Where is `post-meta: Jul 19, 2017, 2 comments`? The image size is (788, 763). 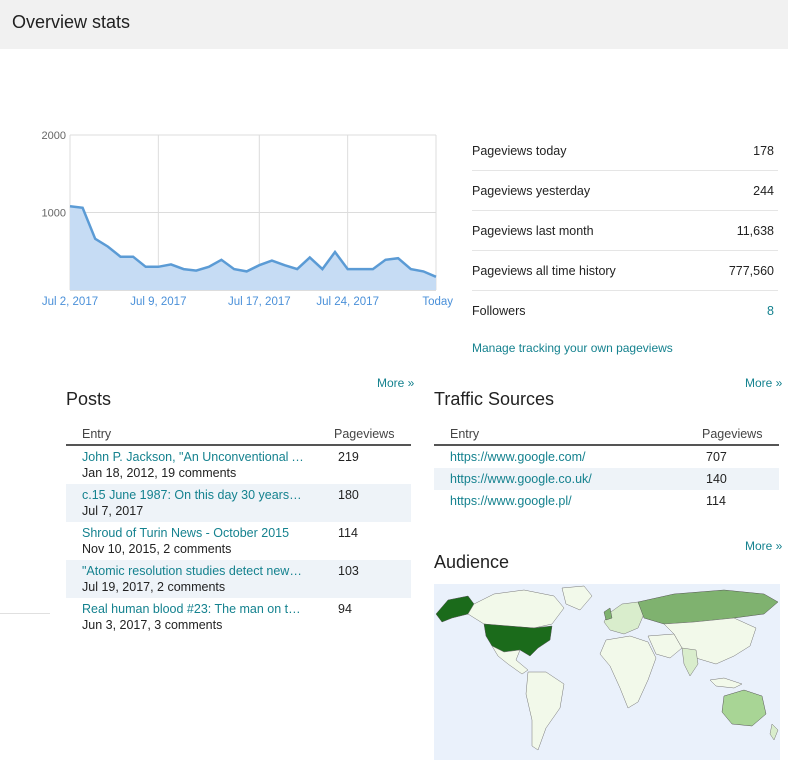
post-meta: Jul 19, 2017, 2 comments is located at coordinates (154, 587).